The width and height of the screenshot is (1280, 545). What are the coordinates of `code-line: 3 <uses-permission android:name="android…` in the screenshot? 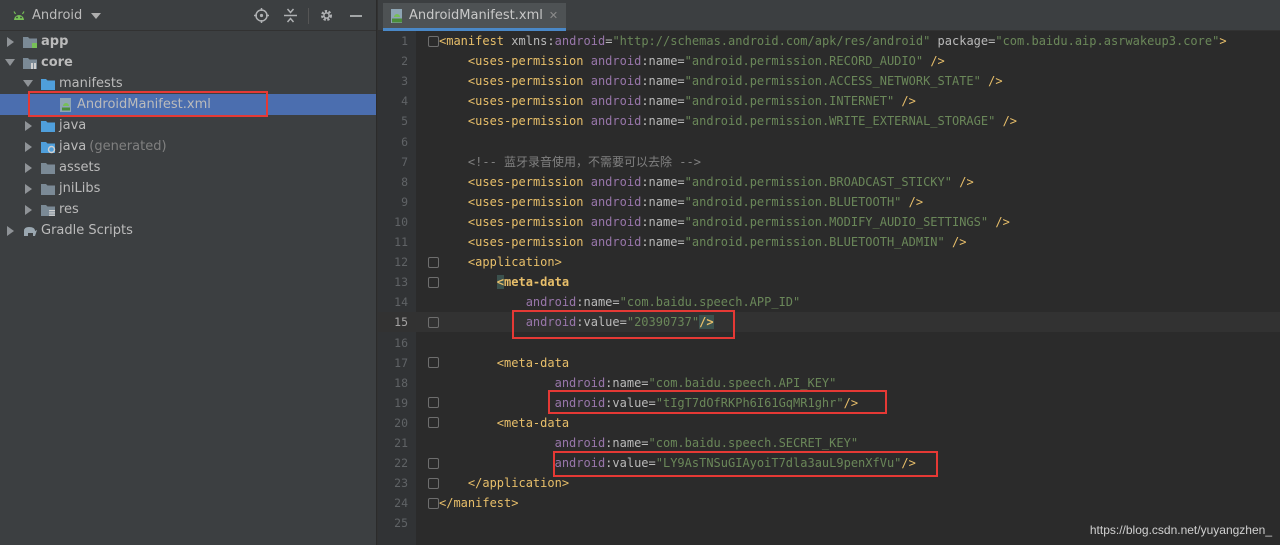 It's located at (829, 81).